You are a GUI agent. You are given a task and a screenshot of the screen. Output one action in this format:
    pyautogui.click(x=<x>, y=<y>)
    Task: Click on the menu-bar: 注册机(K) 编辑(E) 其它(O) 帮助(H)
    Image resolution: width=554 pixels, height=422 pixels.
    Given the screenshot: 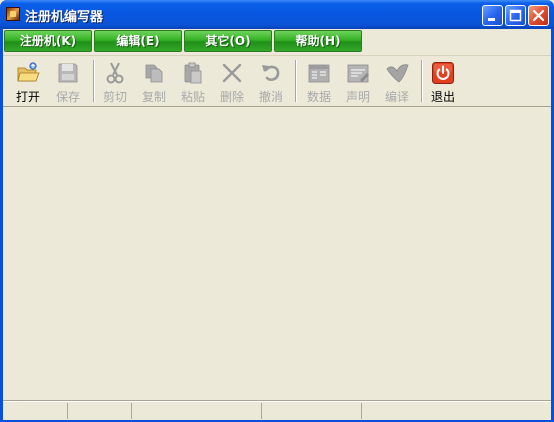 What is the action you would take?
    pyautogui.click(x=277, y=42)
    